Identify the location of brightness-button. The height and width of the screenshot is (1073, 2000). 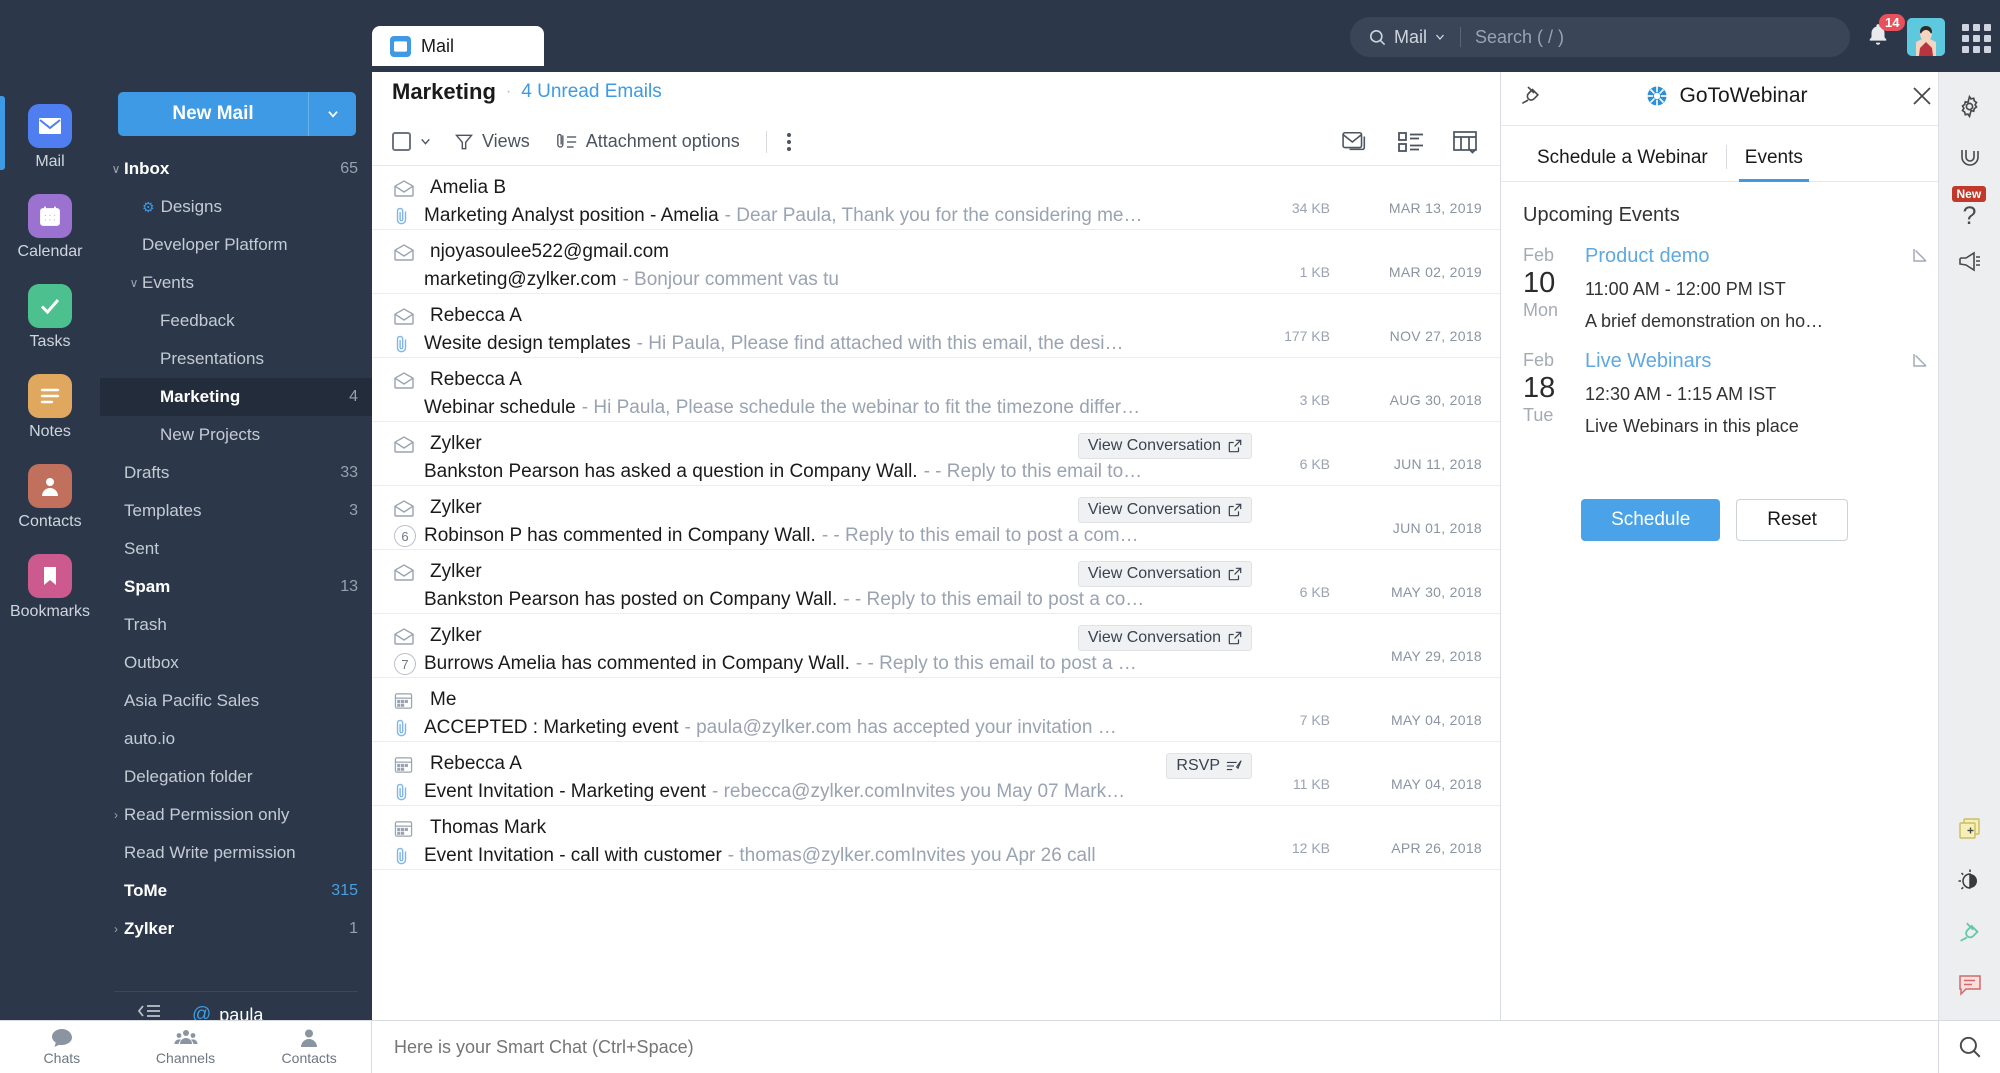
(1969, 881).